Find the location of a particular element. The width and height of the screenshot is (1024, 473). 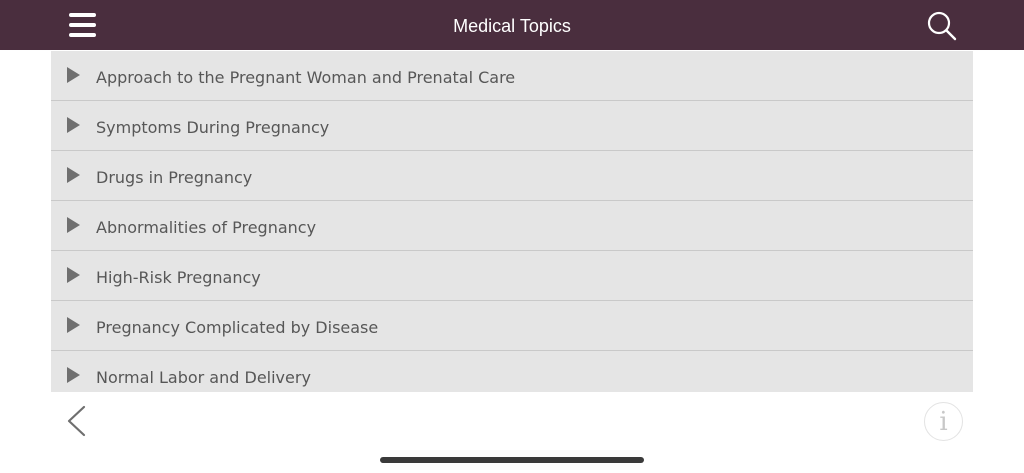

page-title: Medical Topics is located at coordinates (512, 26).